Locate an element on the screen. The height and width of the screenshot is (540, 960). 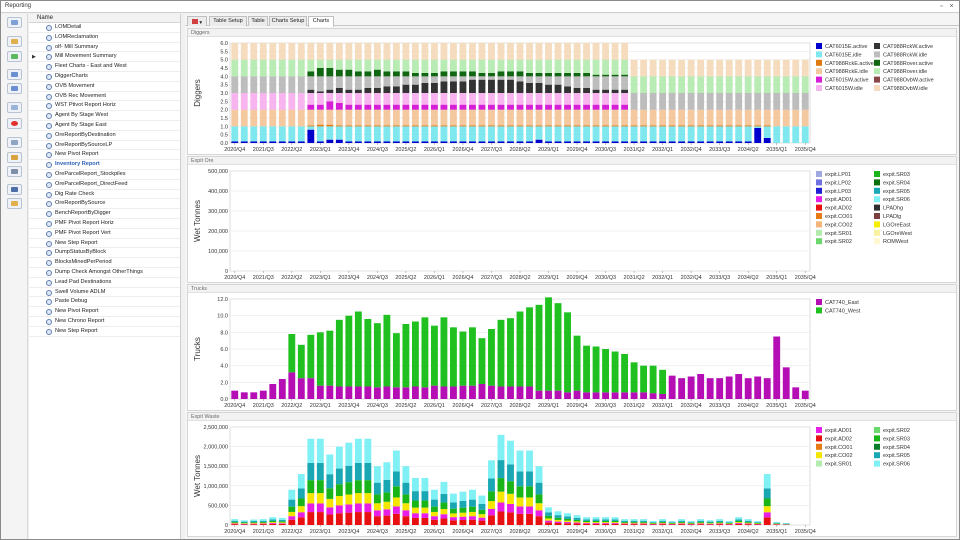
report-item: Lead Pad Destinations is located at coordinates (104, 283).